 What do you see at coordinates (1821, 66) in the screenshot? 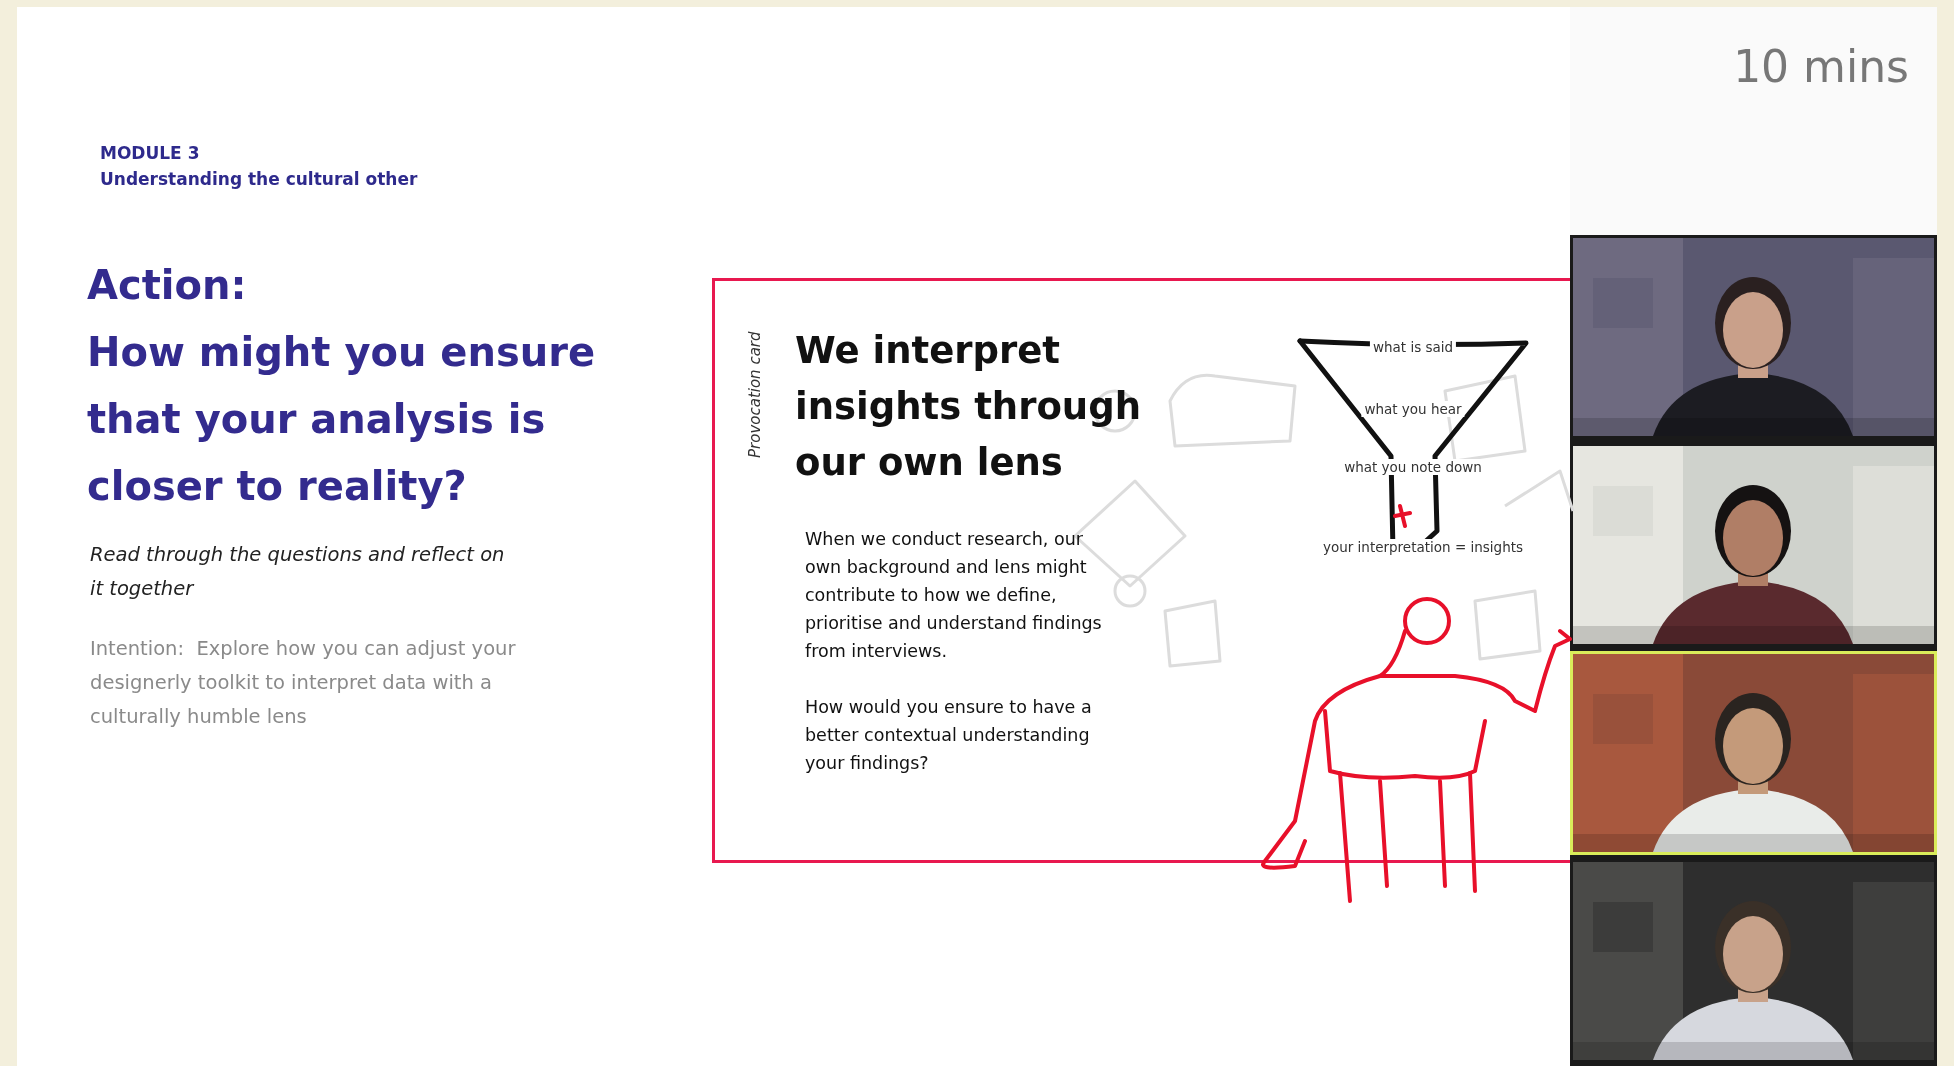
I see `timer-text: 10 mins` at bounding box center [1821, 66].